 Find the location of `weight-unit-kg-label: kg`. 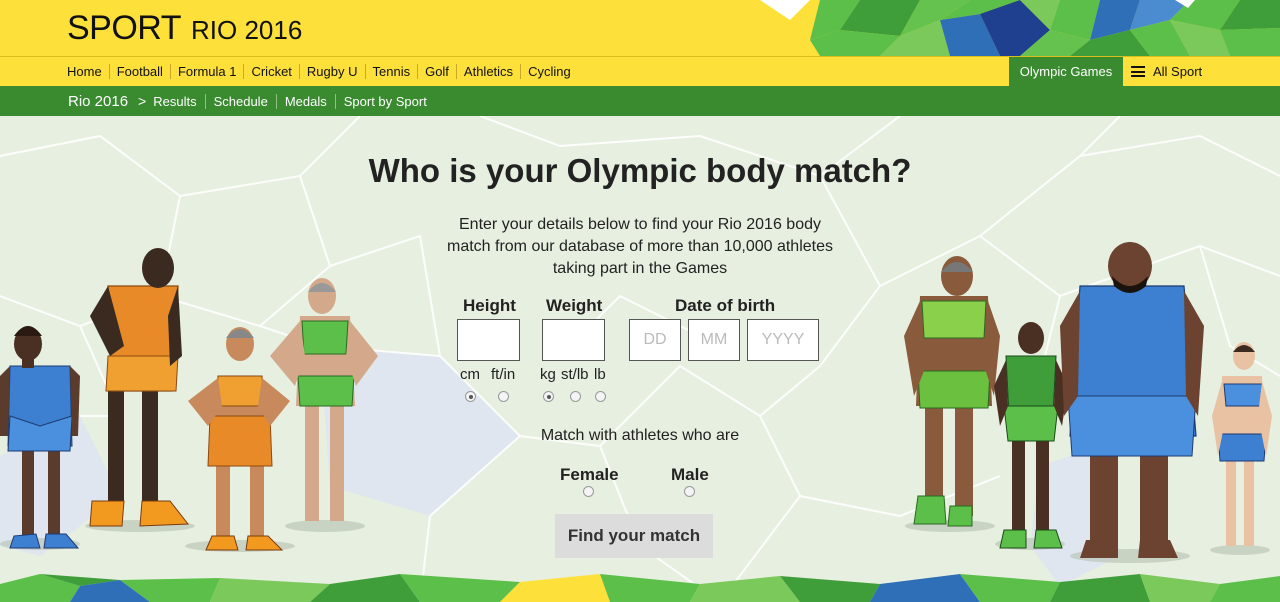

weight-unit-kg-label: kg is located at coordinates (548, 374).